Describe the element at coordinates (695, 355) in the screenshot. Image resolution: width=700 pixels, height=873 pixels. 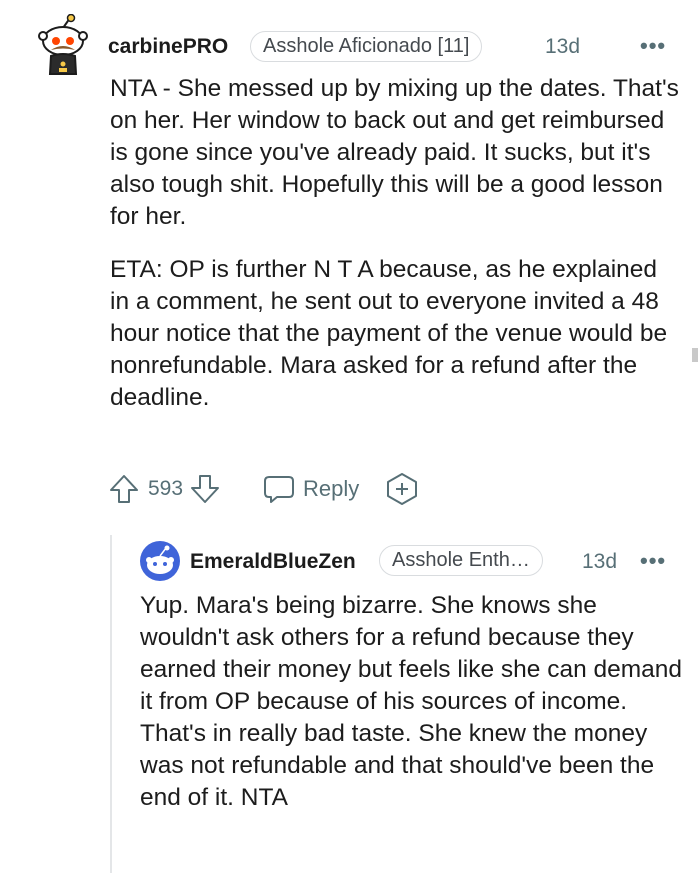
I see `scroll-indicator` at that location.